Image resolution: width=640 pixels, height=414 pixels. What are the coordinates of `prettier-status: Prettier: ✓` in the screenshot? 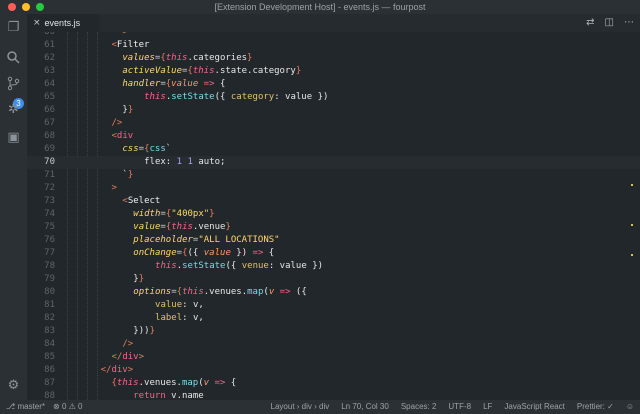 It's located at (595, 407).